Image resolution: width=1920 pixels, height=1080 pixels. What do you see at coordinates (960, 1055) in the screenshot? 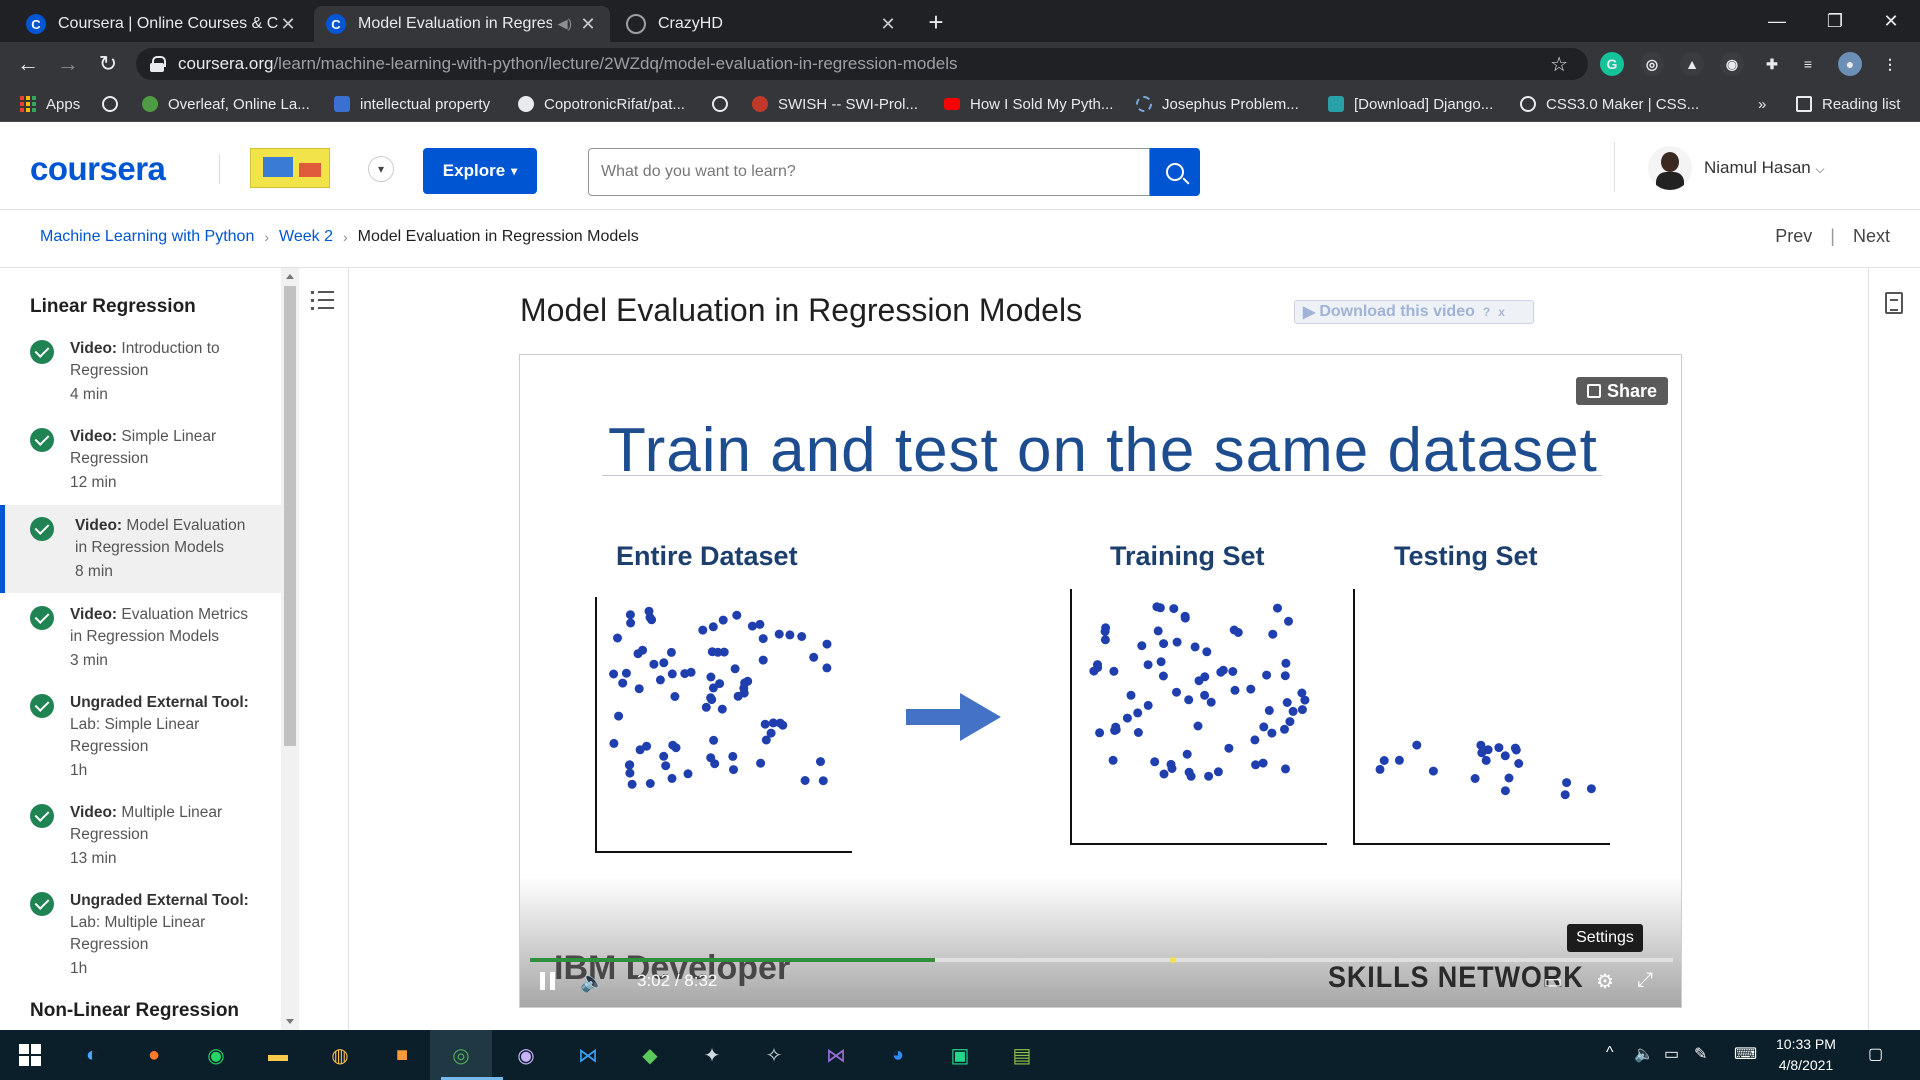
I see `pycharm-icon: ▣` at bounding box center [960, 1055].